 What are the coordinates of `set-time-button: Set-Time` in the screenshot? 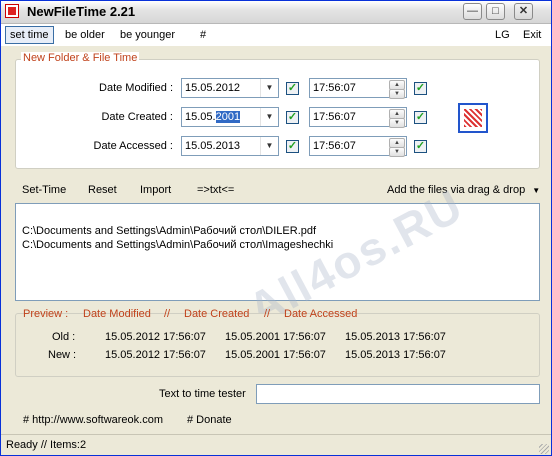 It's located at (44, 190).